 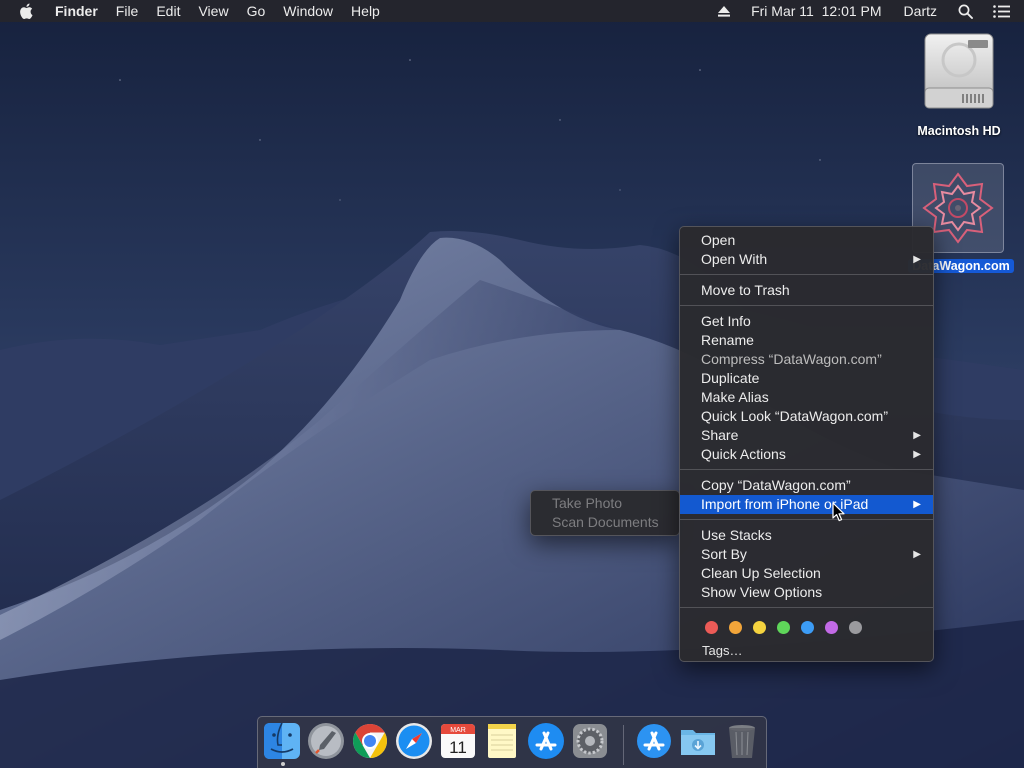 I want to click on menu-item-show-view-options: Show View Options, so click(x=806, y=592).